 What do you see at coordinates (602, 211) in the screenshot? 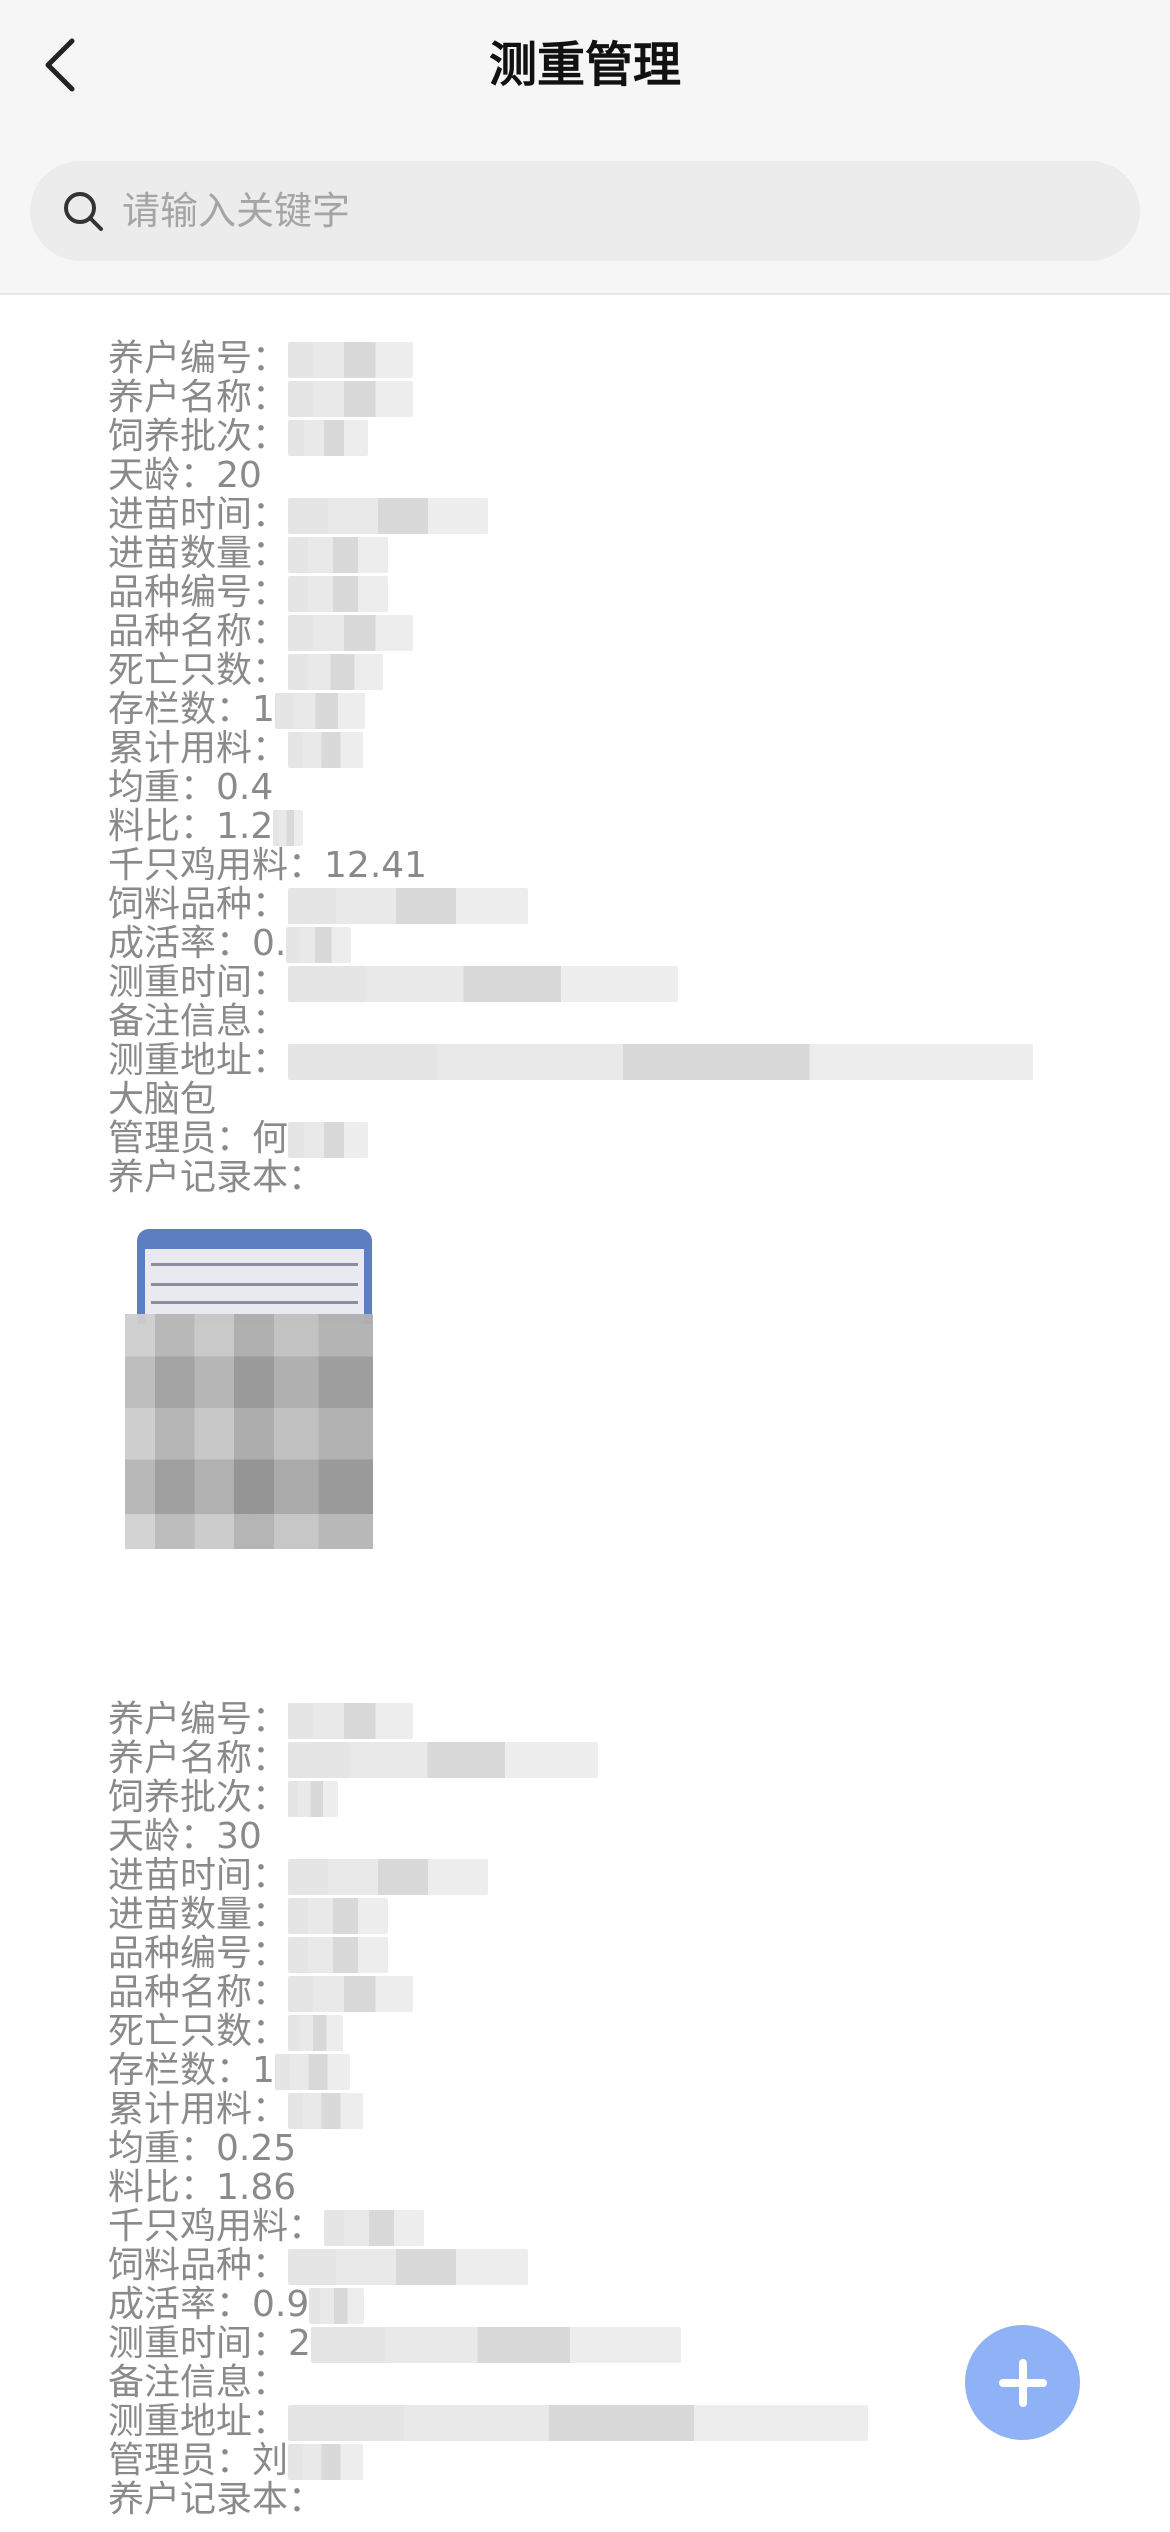
I see `search-input` at bounding box center [602, 211].